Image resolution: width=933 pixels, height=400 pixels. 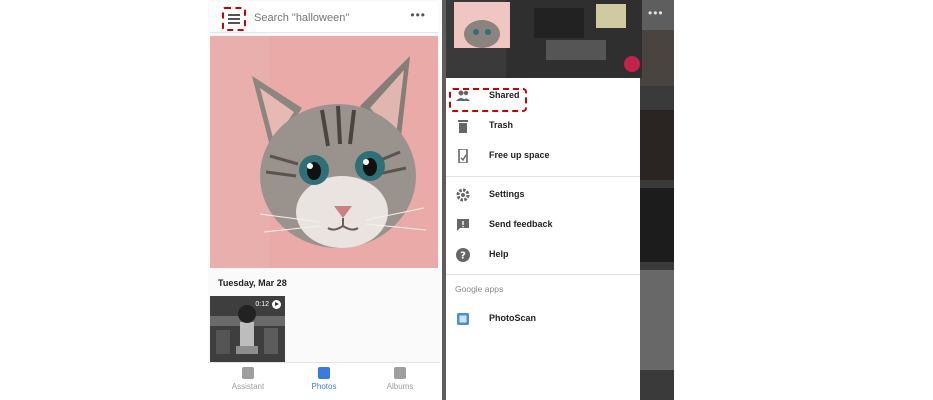 I want to click on drawer-item-label: Trash, so click(x=501, y=125).